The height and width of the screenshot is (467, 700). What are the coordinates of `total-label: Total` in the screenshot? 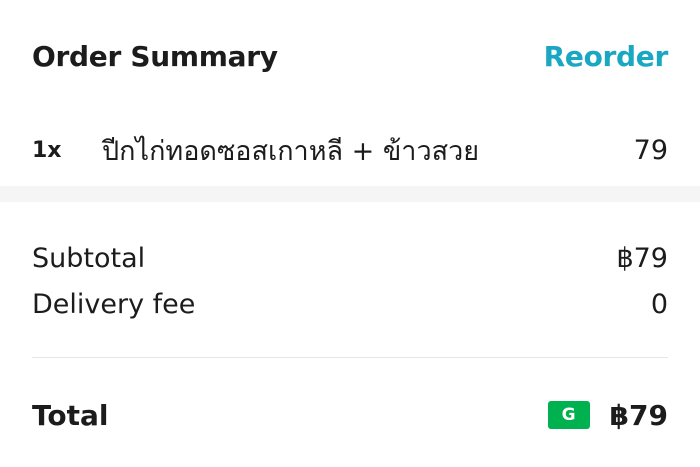 It's located at (70, 415).